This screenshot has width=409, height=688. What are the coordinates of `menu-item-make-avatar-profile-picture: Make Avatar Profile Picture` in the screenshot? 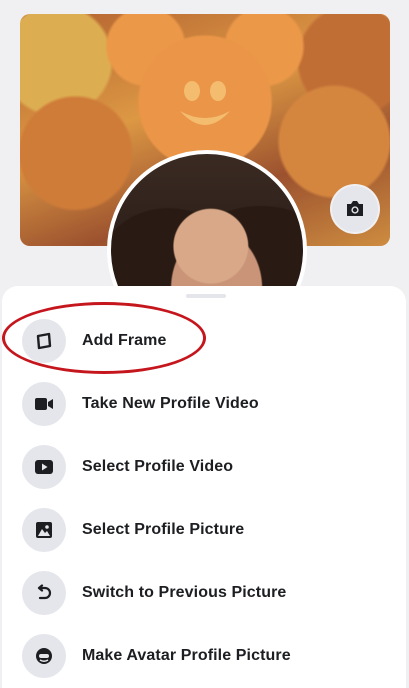 It's located at (204, 656).